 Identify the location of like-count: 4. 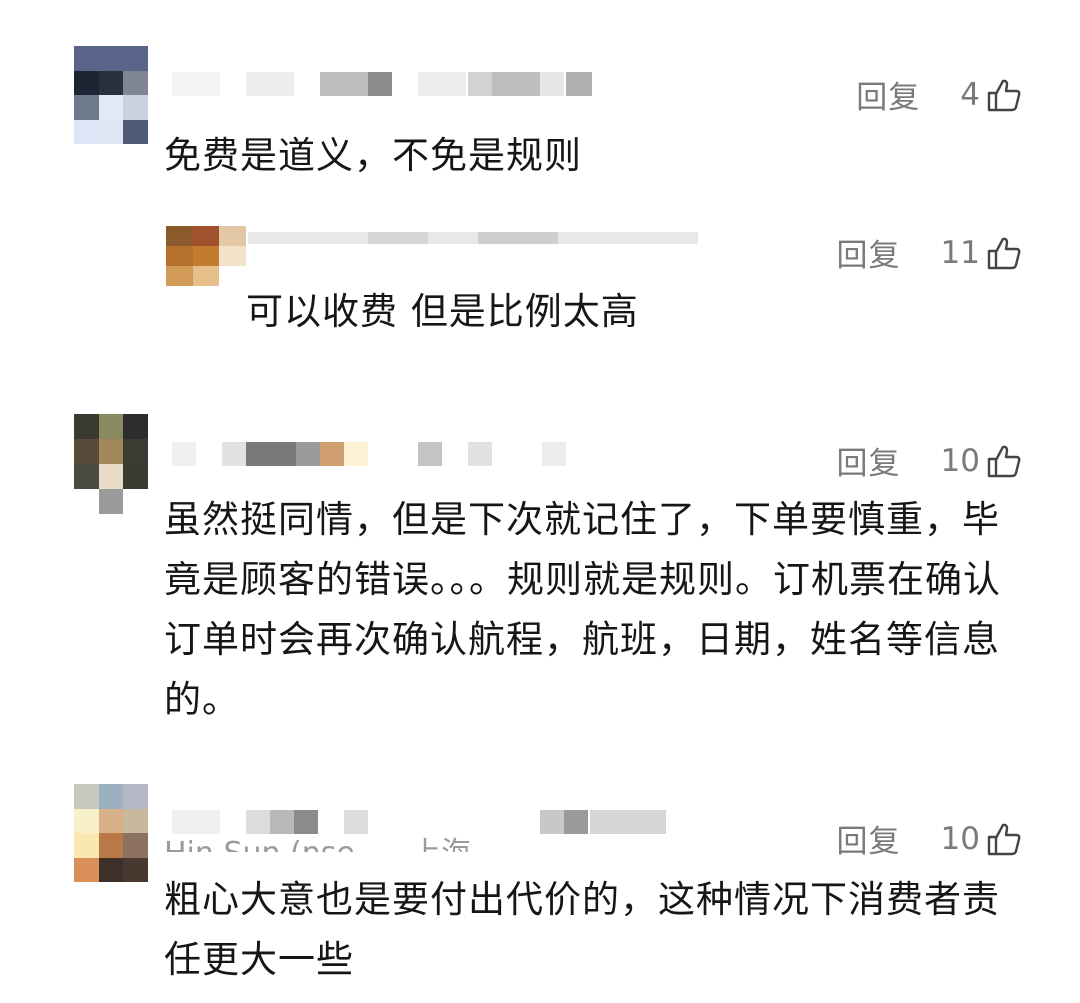
(970, 94).